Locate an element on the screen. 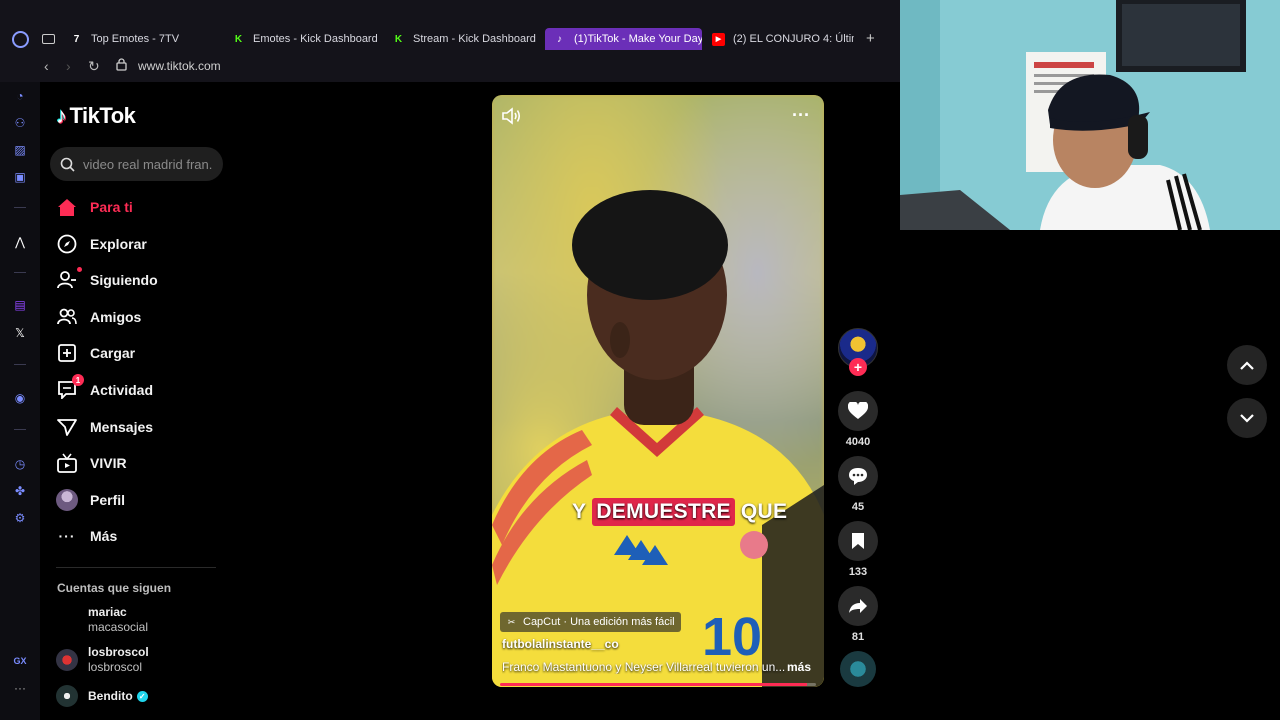 Image resolution: width=1280 pixels, height=720 pixels. tab-kick-emotes: K Emotes - Kick Dashboard is located at coordinates (312, 39).